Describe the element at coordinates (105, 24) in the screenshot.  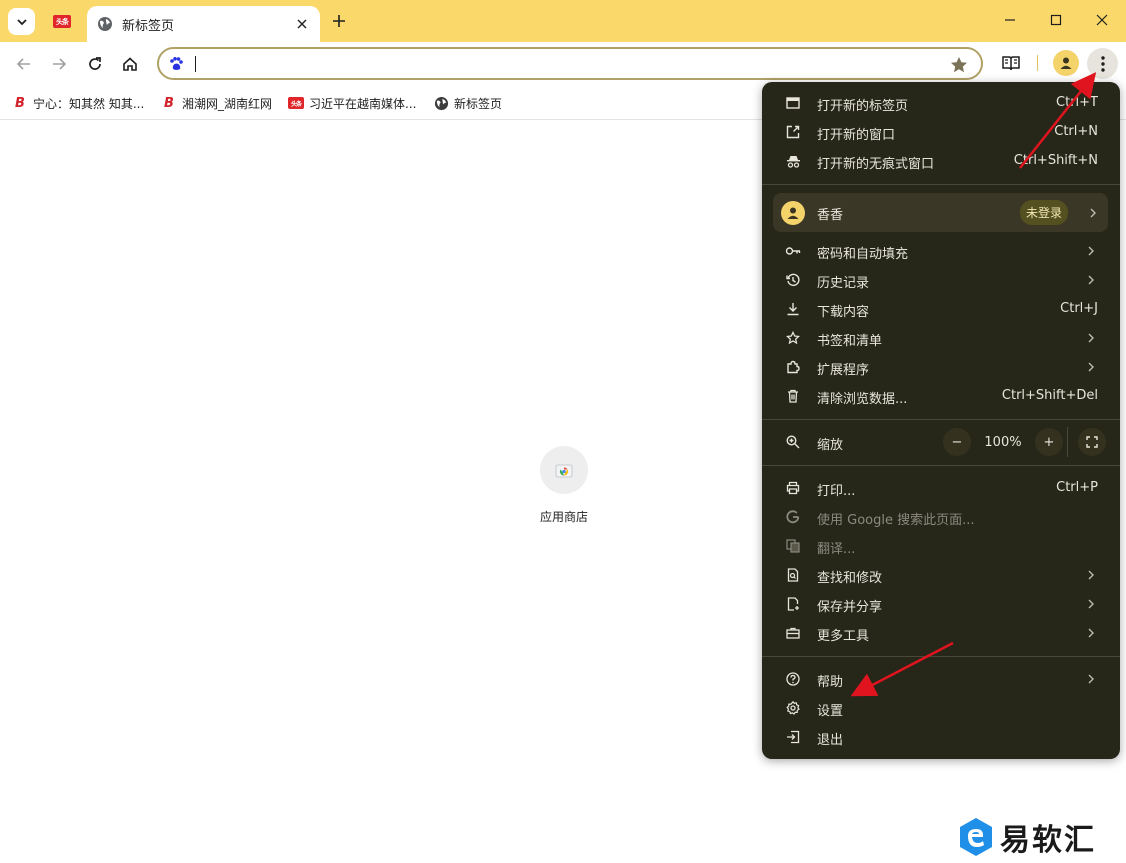
I see `globe-icon` at that location.